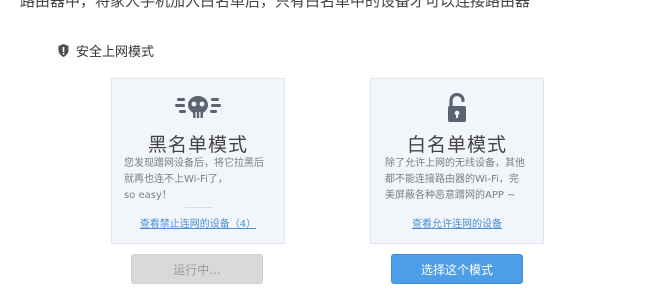  What do you see at coordinates (115, 52) in the screenshot?
I see `section-title: 安全上网模式` at bounding box center [115, 52].